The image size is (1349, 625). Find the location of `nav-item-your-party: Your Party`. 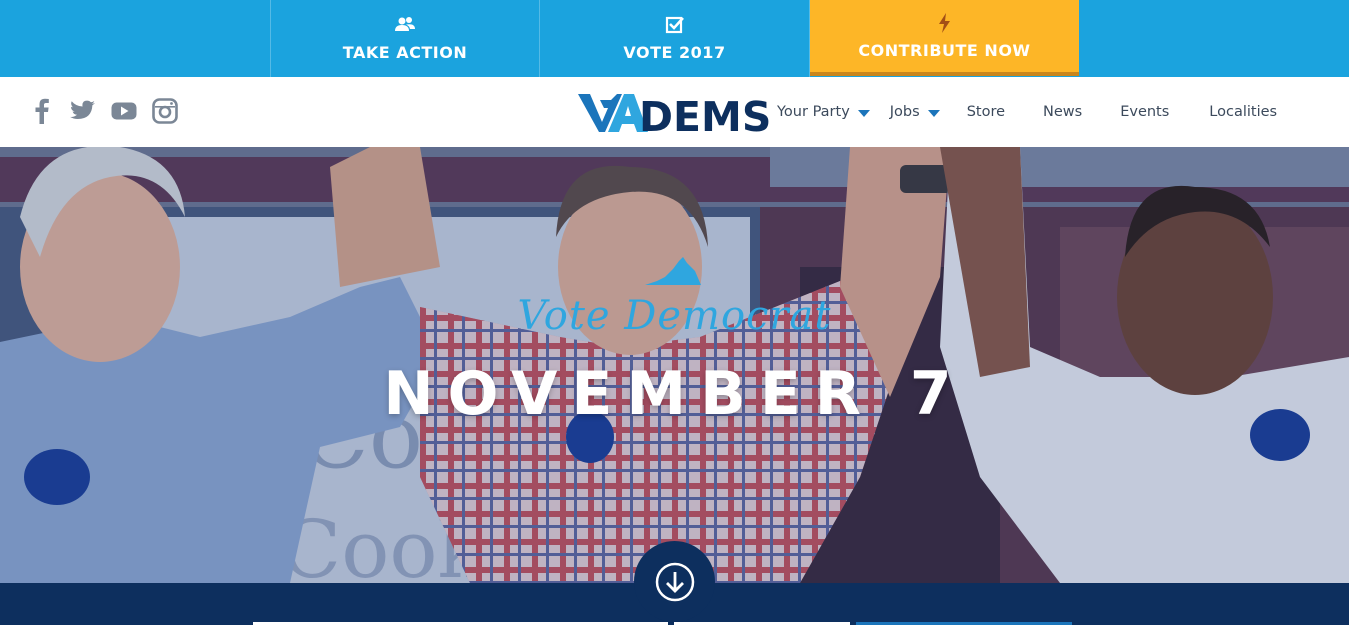

nav-item-your-party: Your Party is located at coordinates (823, 112).